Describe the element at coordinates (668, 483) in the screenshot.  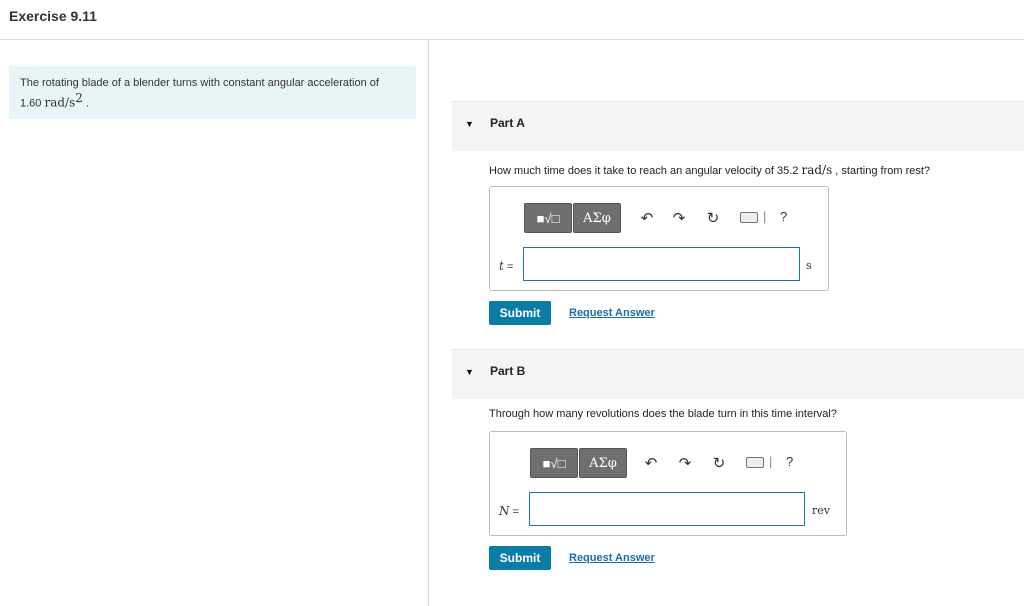
I see `part-b-answer-box: ■√□ ΑΣφ ↶ ↷ ↻ | ? N = rev` at that location.